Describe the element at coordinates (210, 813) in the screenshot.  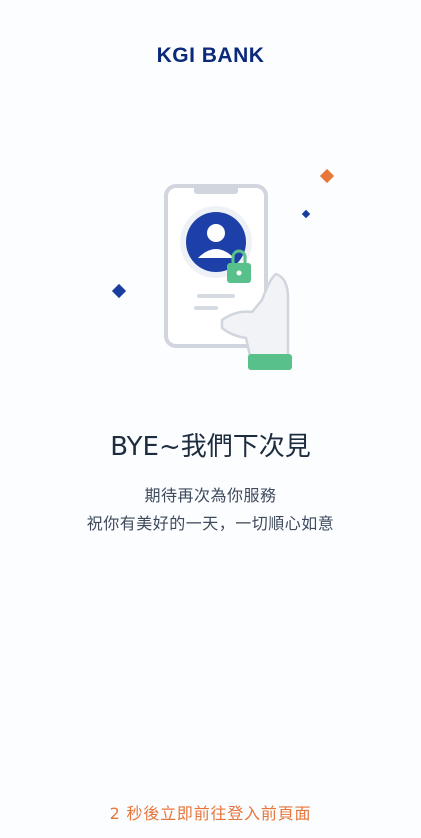
I see `redirect-countdown: 2 秒後立即前往登入前頁面` at that location.